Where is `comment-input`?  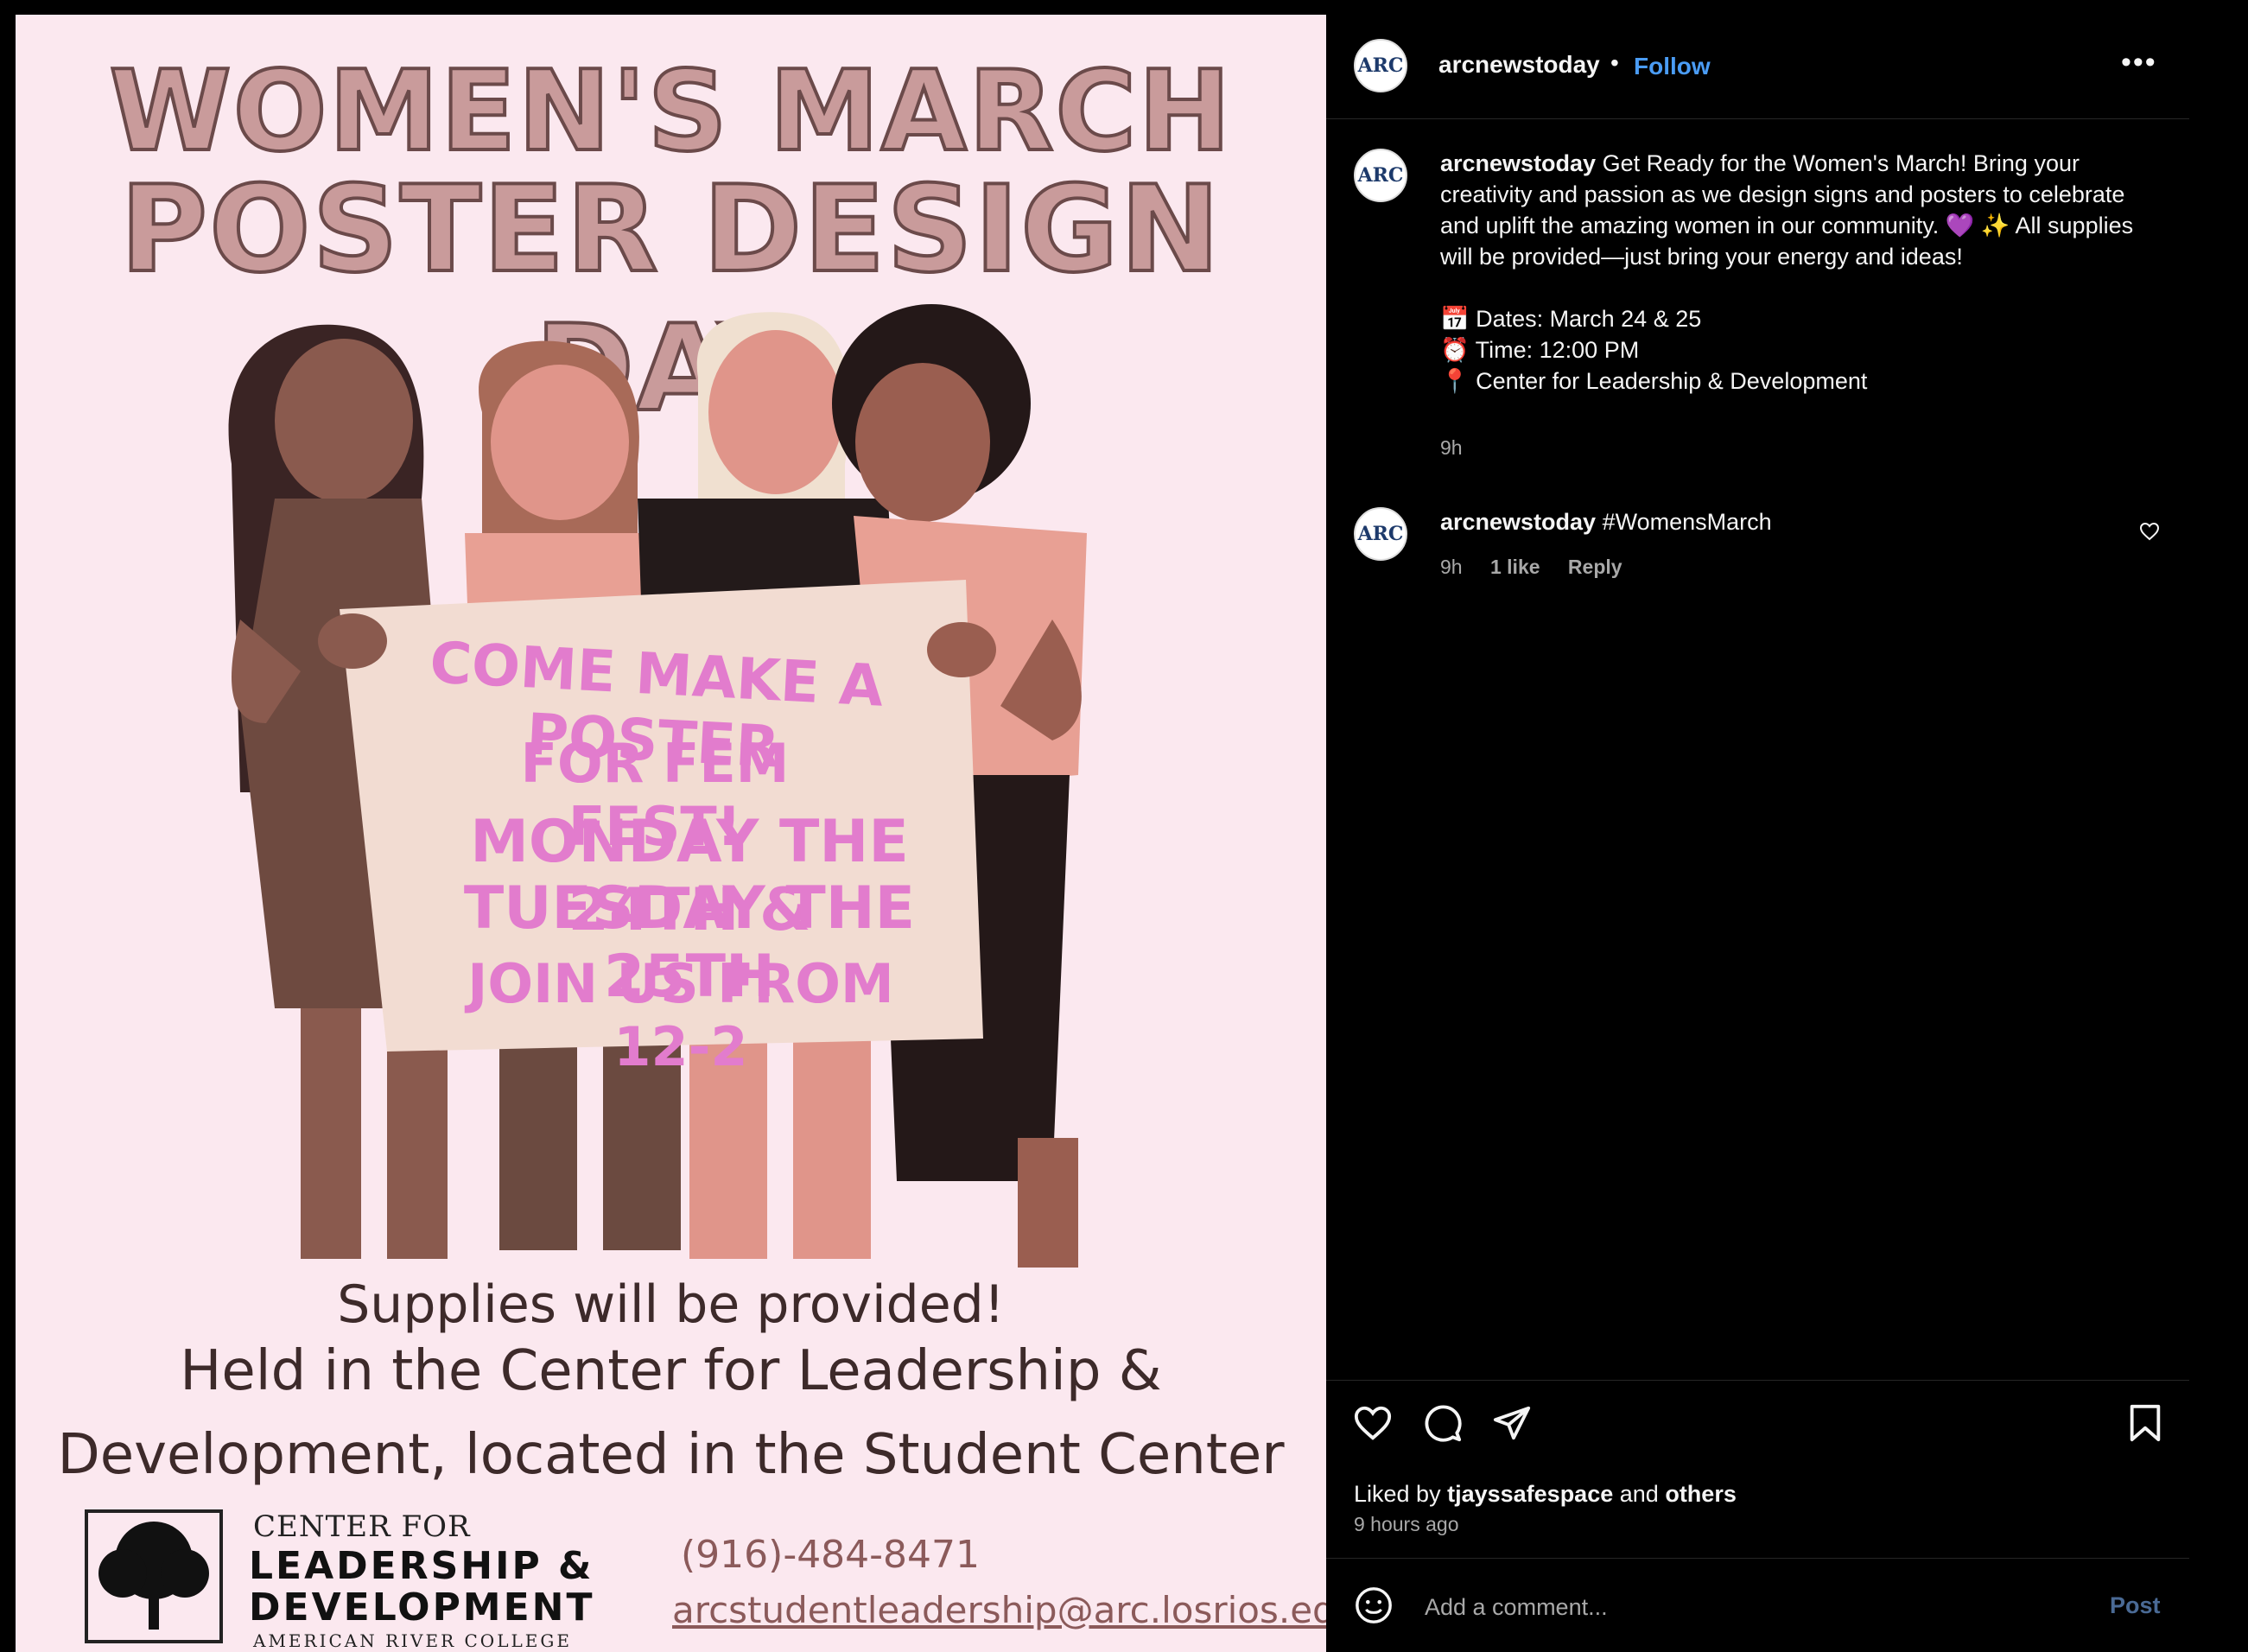 comment-input is located at coordinates (1727, 1607).